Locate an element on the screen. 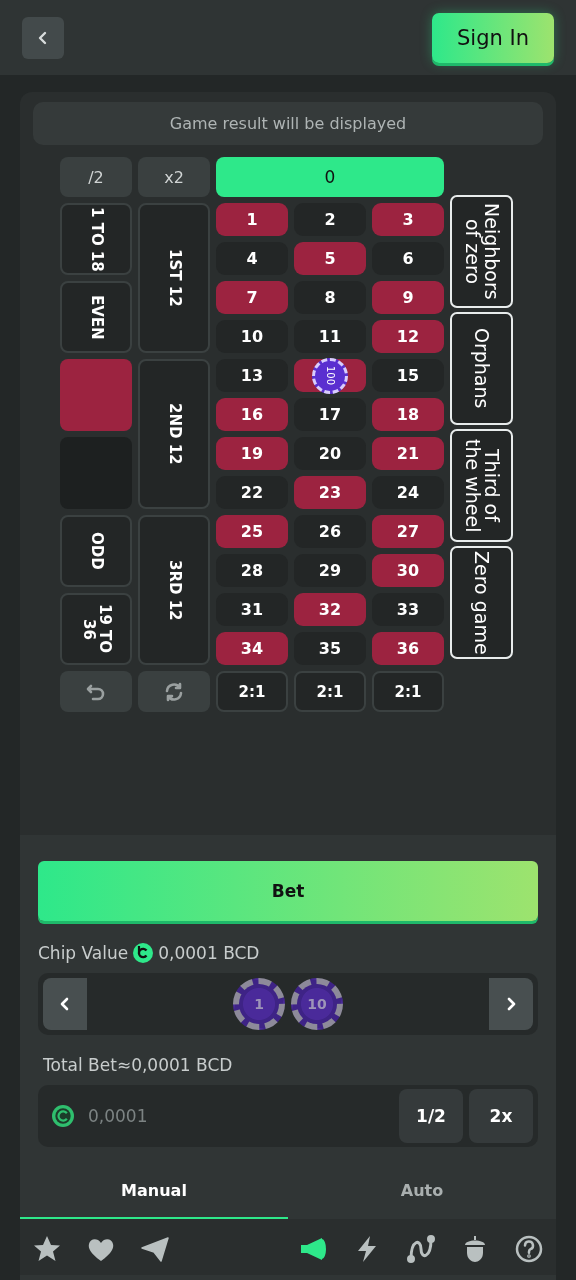 This screenshot has width=576, height=1280. curve-icon is located at coordinates (421, 1249).